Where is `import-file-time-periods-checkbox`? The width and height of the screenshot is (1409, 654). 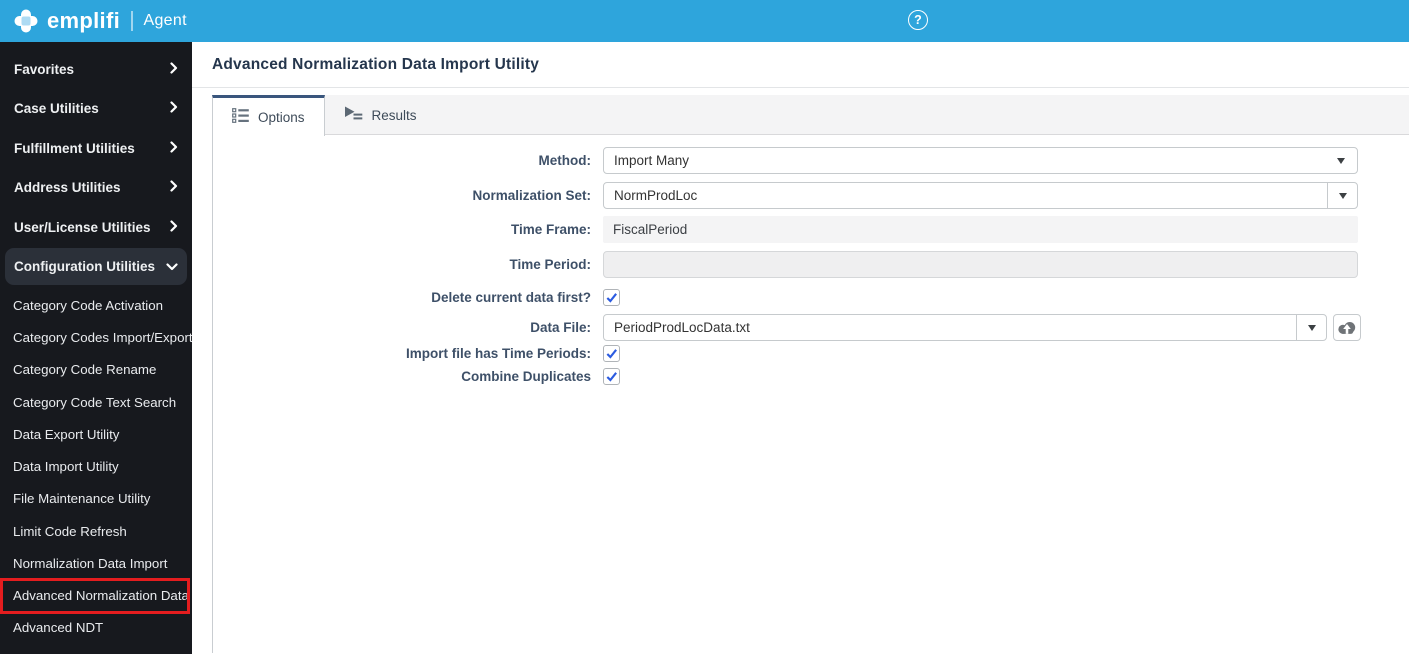 import-file-time-periods-checkbox is located at coordinates (611, 353).